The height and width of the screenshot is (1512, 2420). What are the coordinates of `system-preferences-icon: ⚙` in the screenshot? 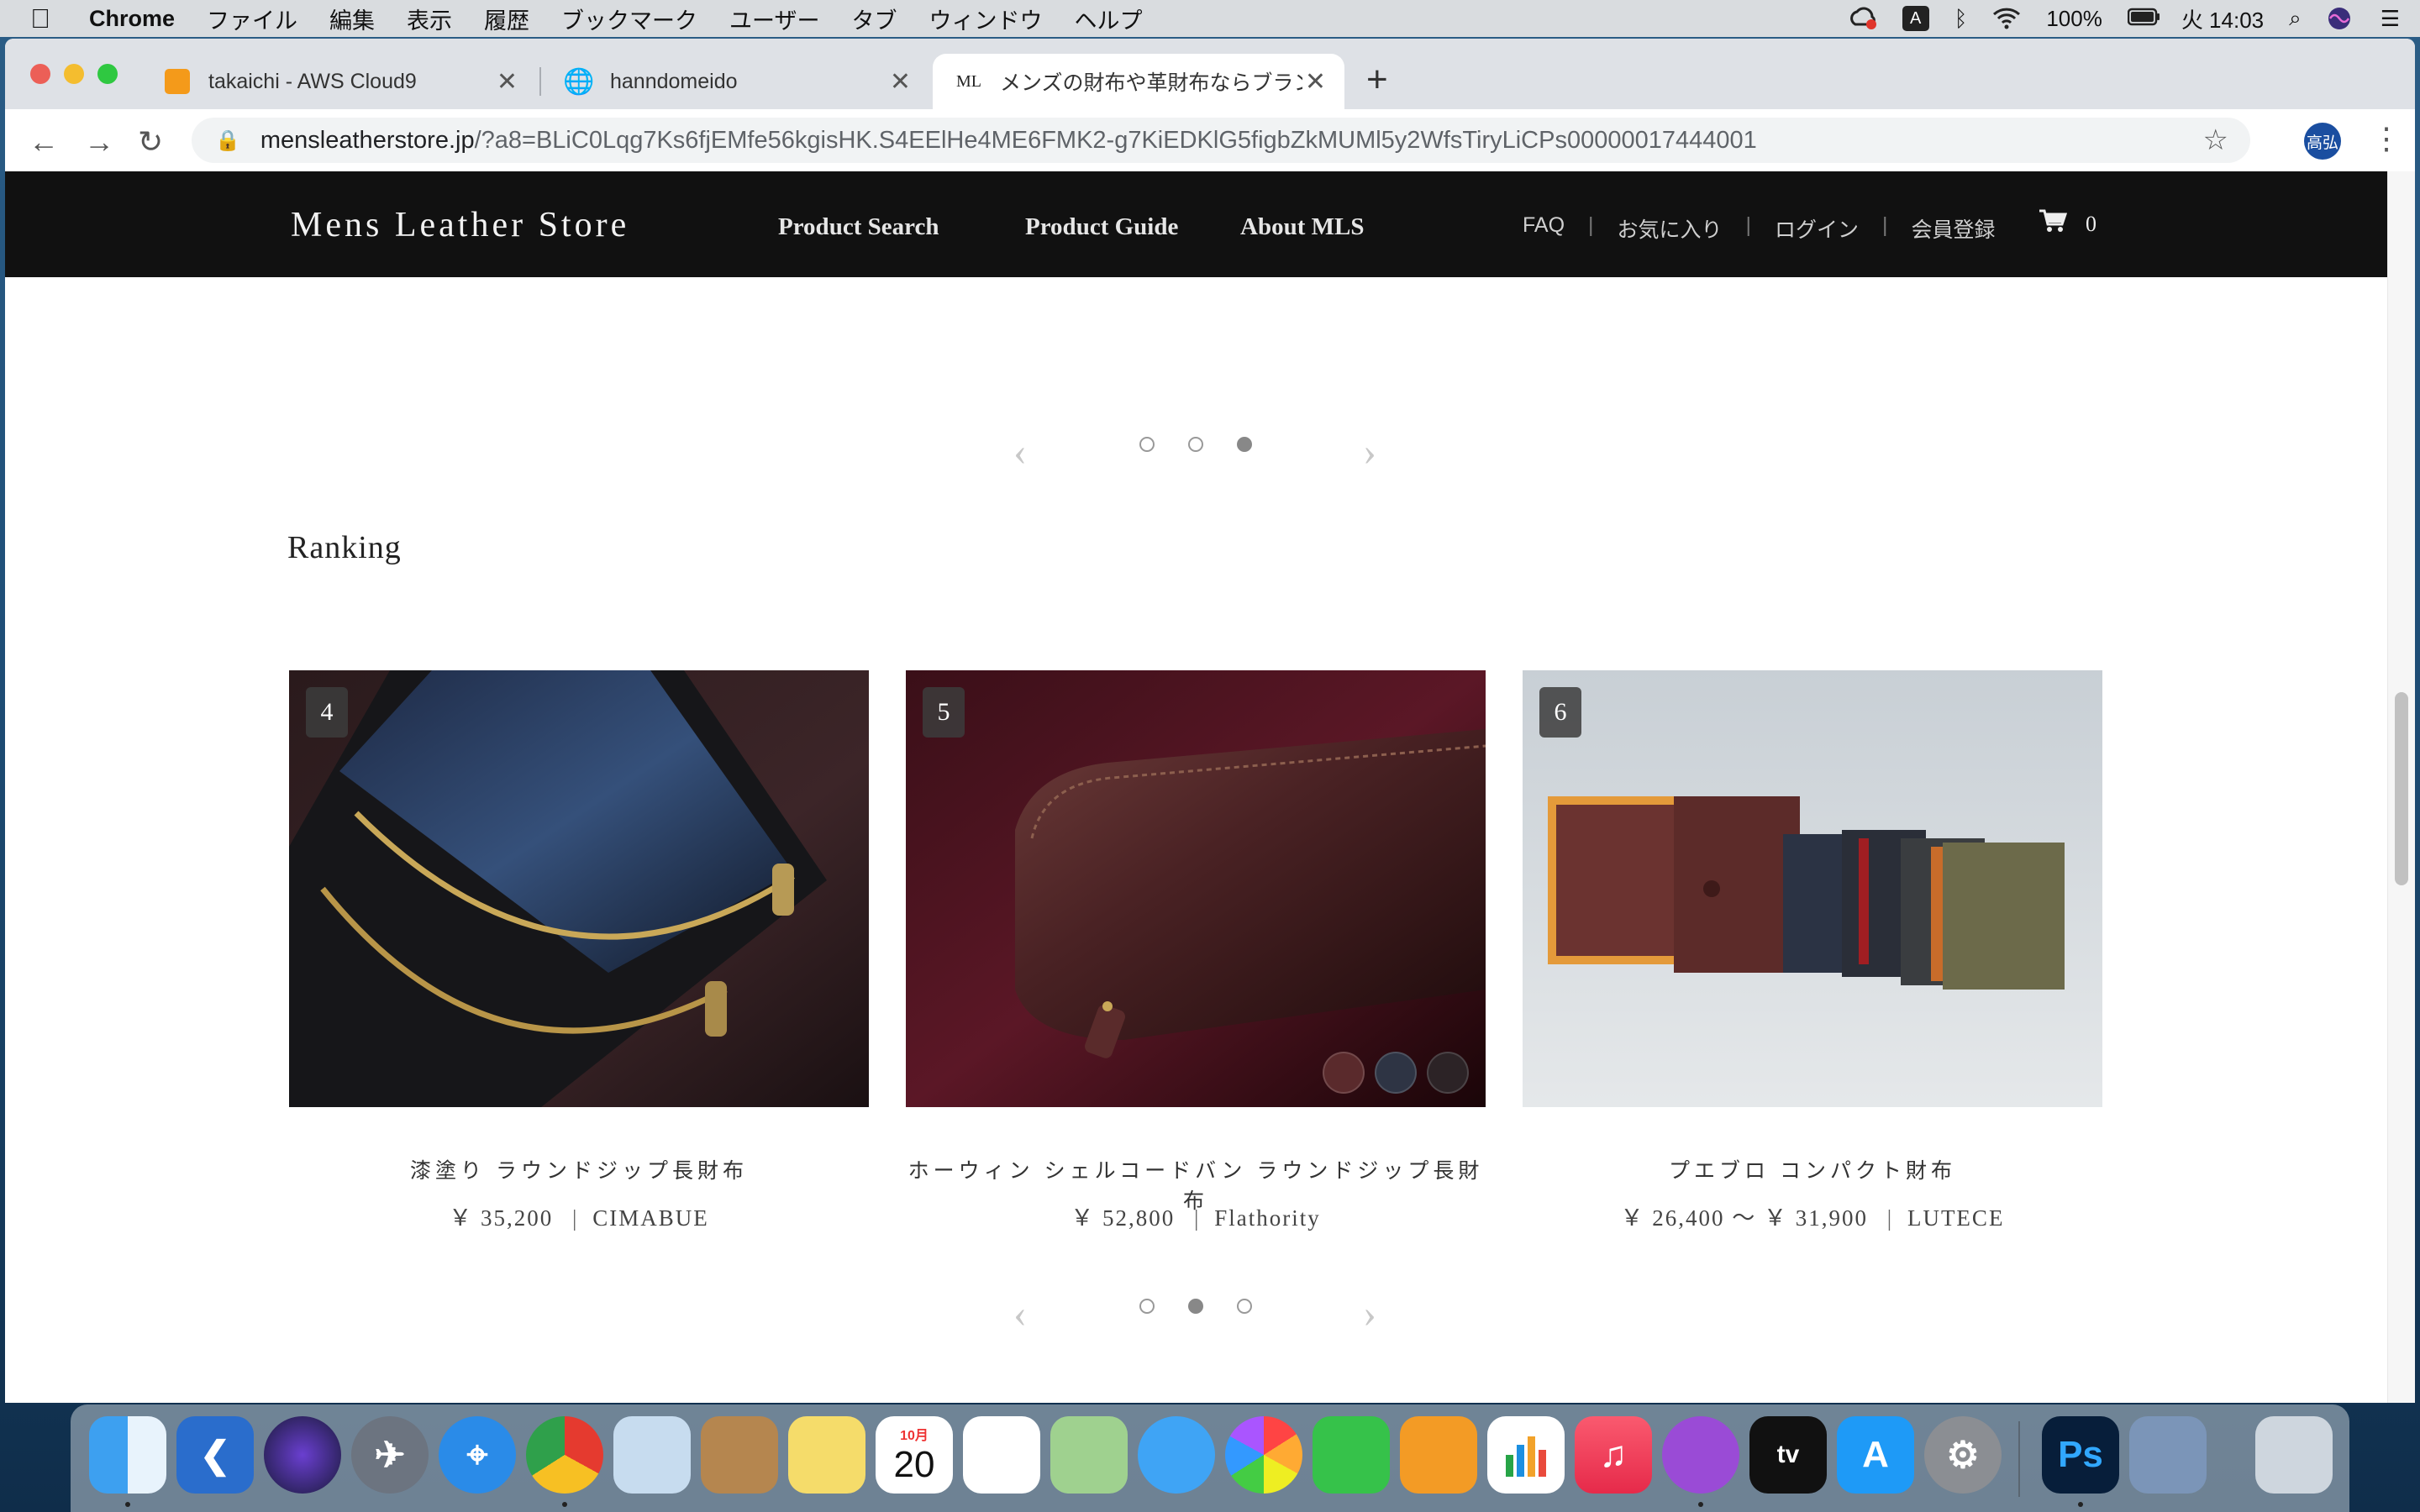 It's located at (1963, 1455).